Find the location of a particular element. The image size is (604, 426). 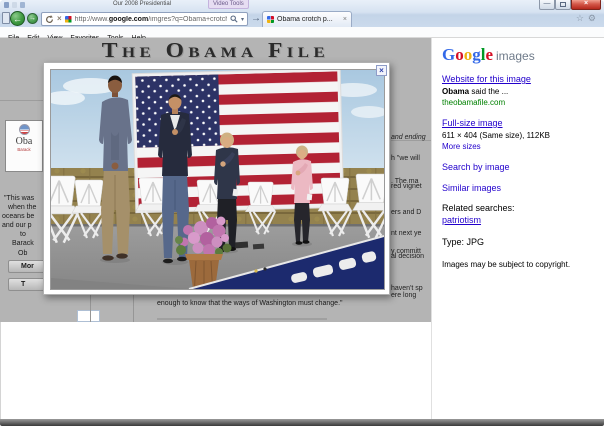

article-fragment: al decision is located at coordinates (408, 256).